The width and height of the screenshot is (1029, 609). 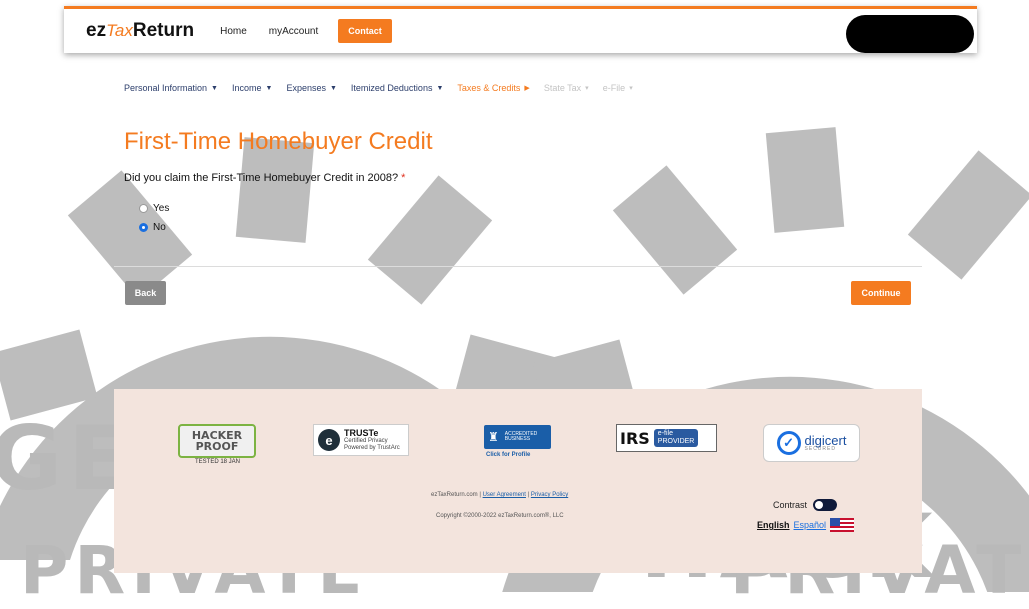 What do you see at coordinates (293, 31) in the screenshot?
I see `nav-myaccount-link: myAccount` at bounding box center [293, 31].